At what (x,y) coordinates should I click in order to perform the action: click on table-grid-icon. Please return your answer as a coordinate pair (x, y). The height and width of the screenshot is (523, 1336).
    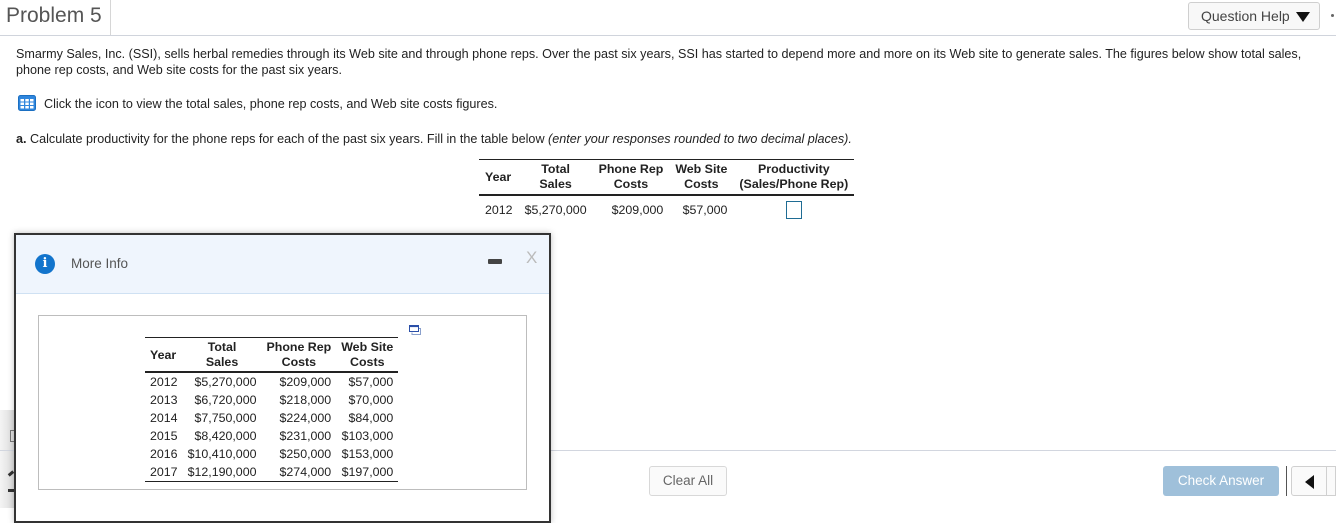
    Looking at the image, I should click on (27, 103).